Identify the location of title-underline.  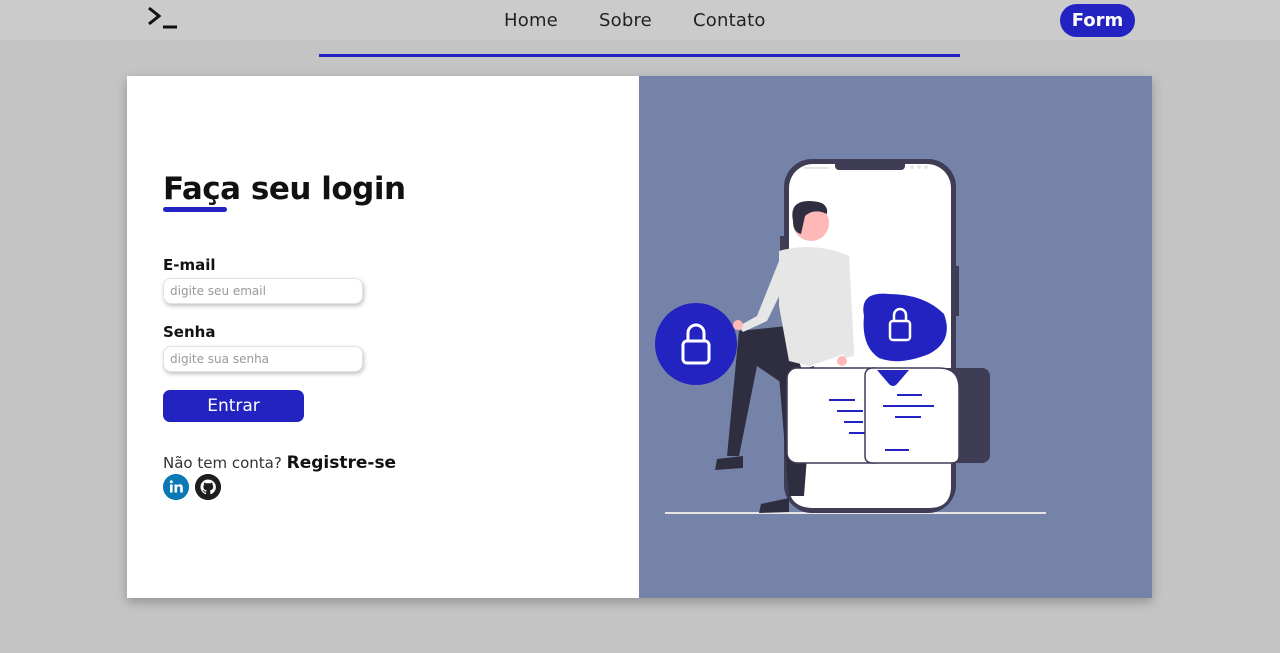
(195, 209).